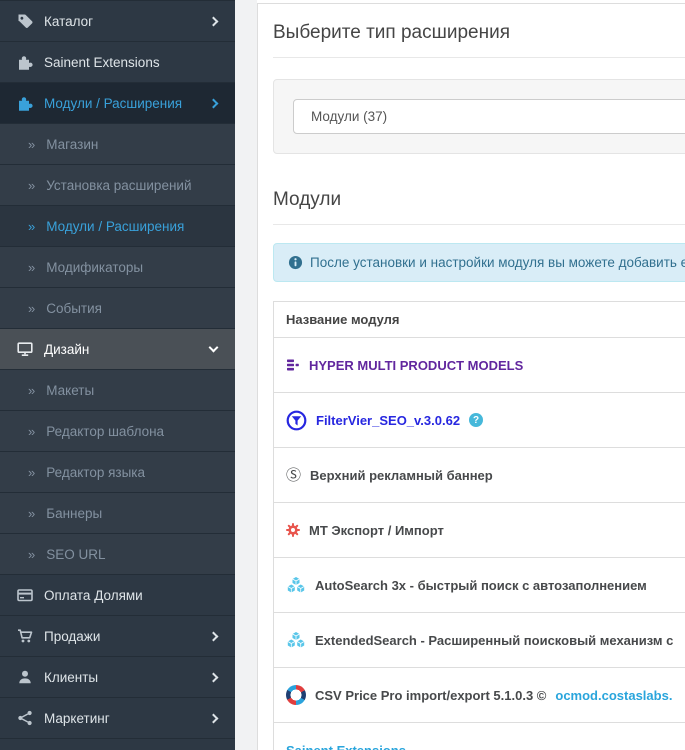 This screenshot has height=750, width=685. Describe the element at coordinates (117, 553) in the screenshot. I see `sidebar-subitem-seo-url: SEO URL` at that location.